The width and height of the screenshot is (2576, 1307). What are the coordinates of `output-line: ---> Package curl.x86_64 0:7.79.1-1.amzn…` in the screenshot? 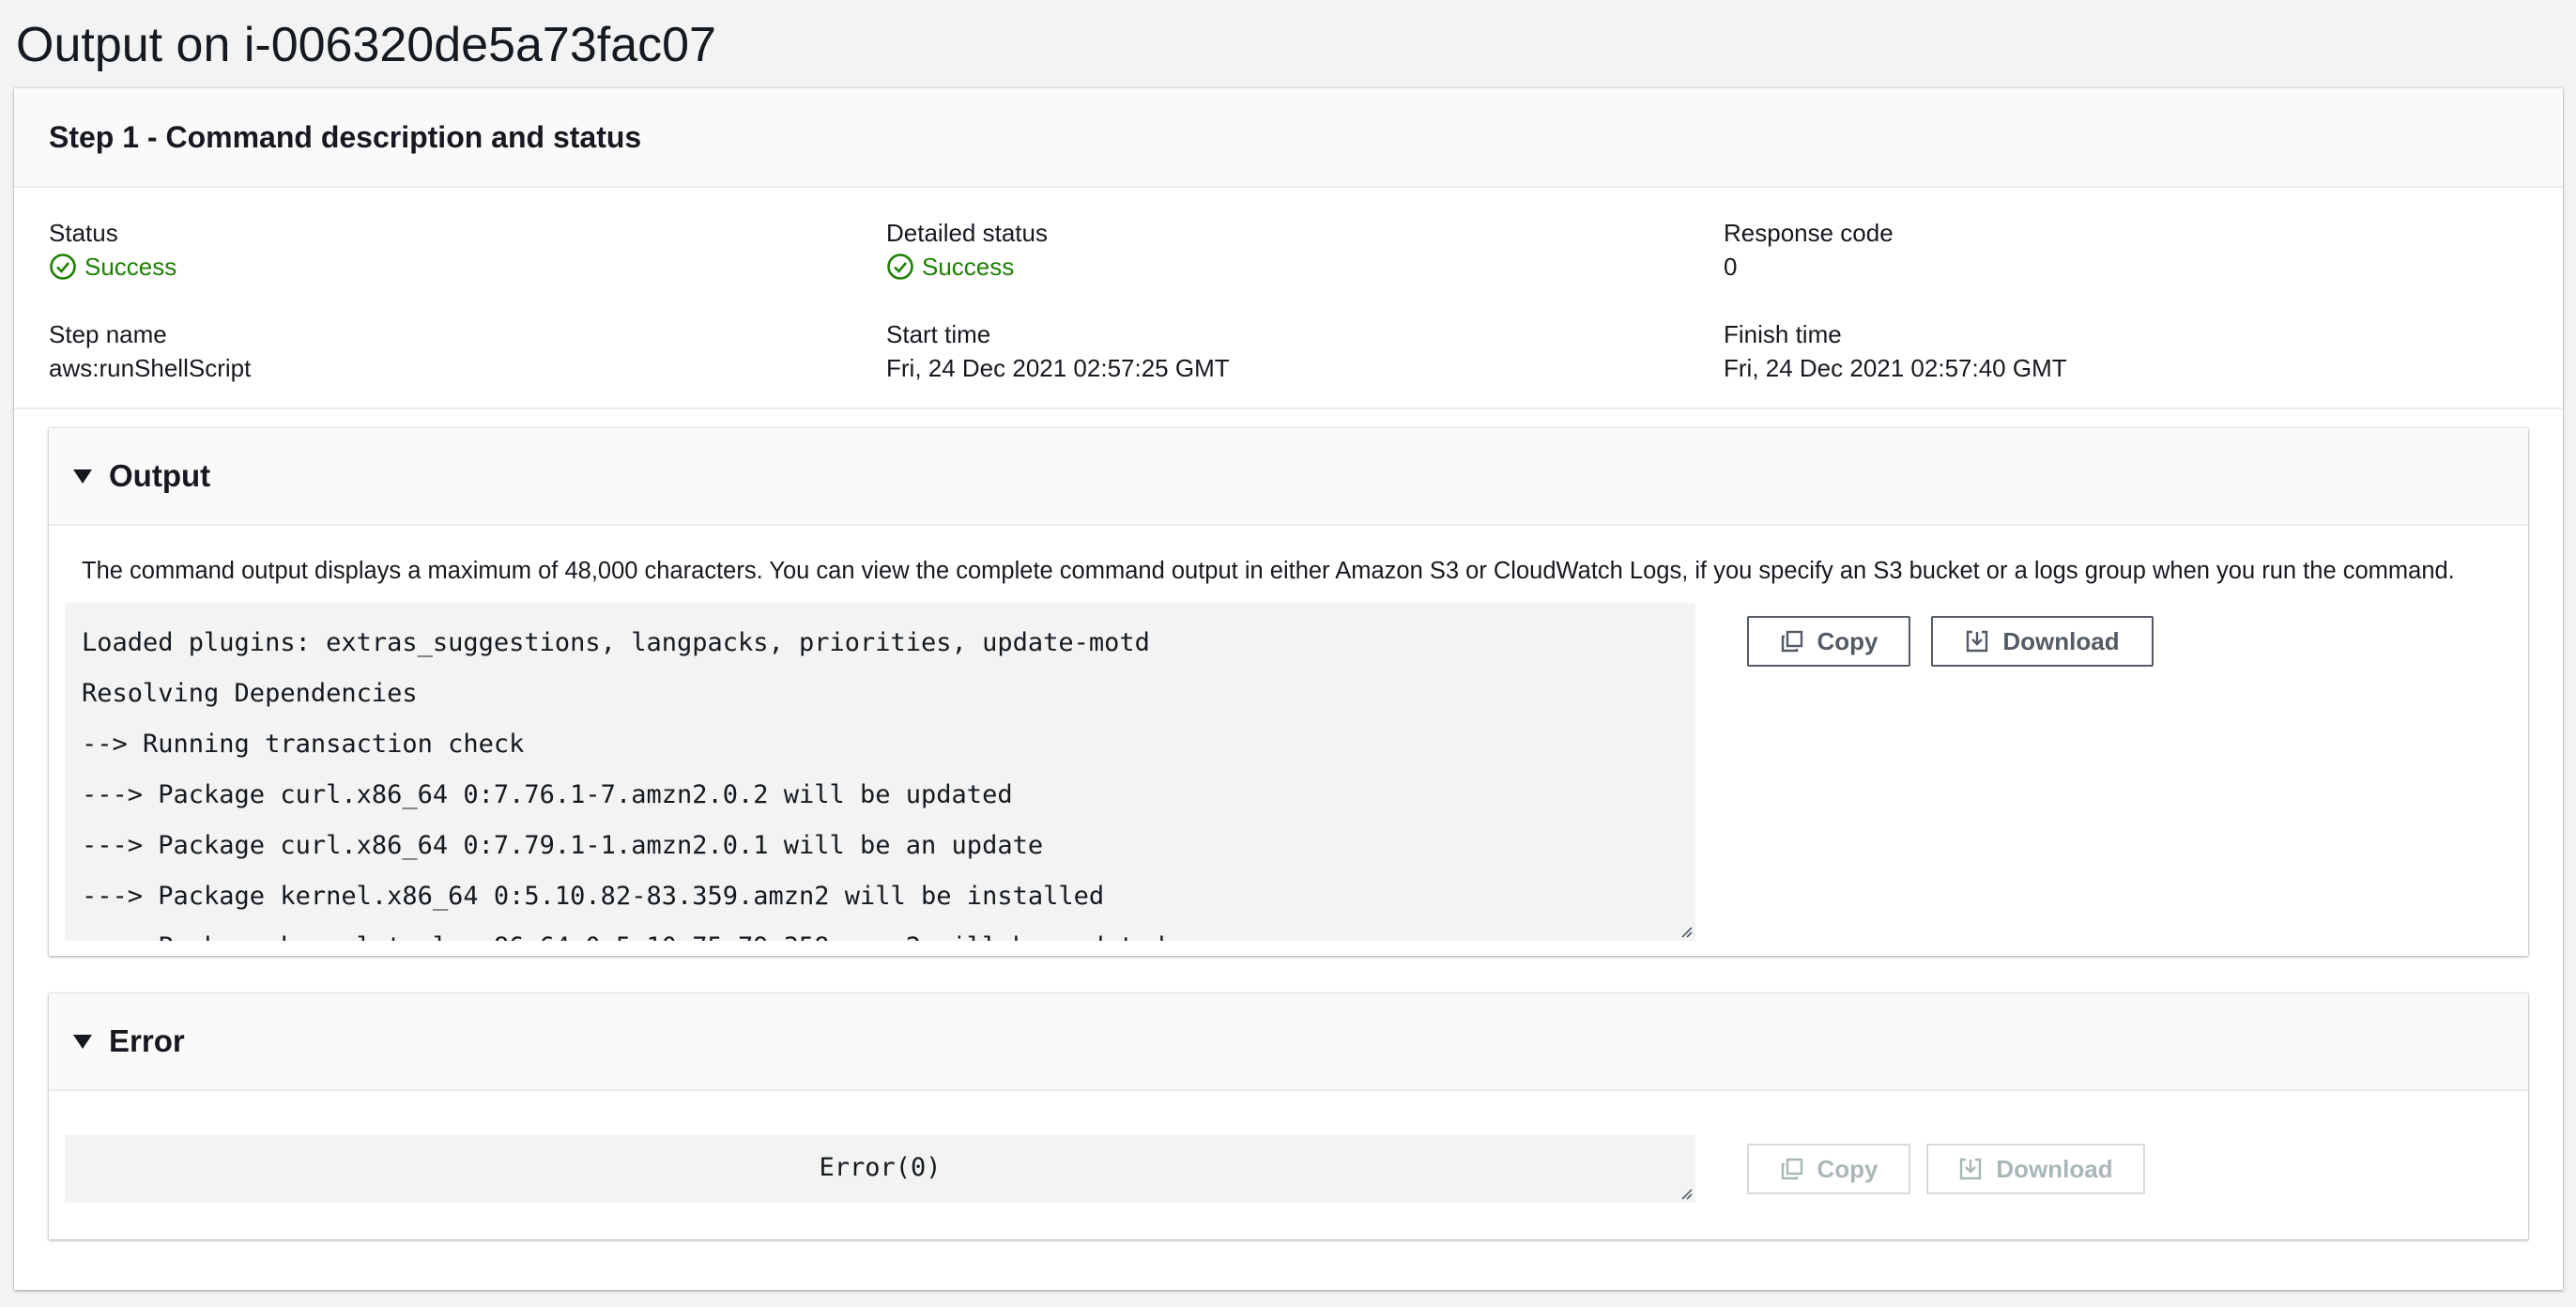 It's located at (563, 845).